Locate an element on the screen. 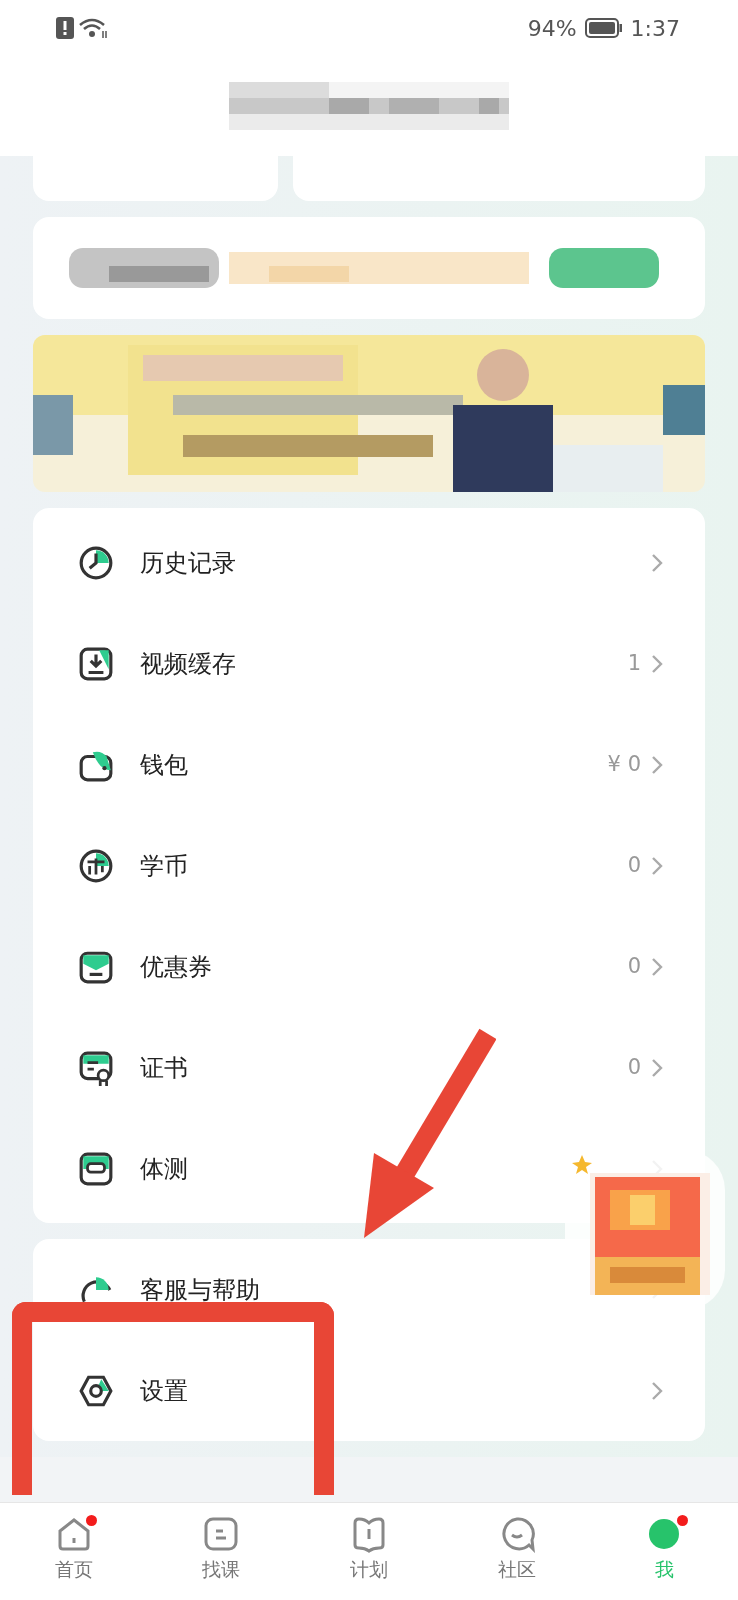 The height and width of the screenshot is (1600, 738). tab-item: 社区 is located at coordinates (516, 1551).